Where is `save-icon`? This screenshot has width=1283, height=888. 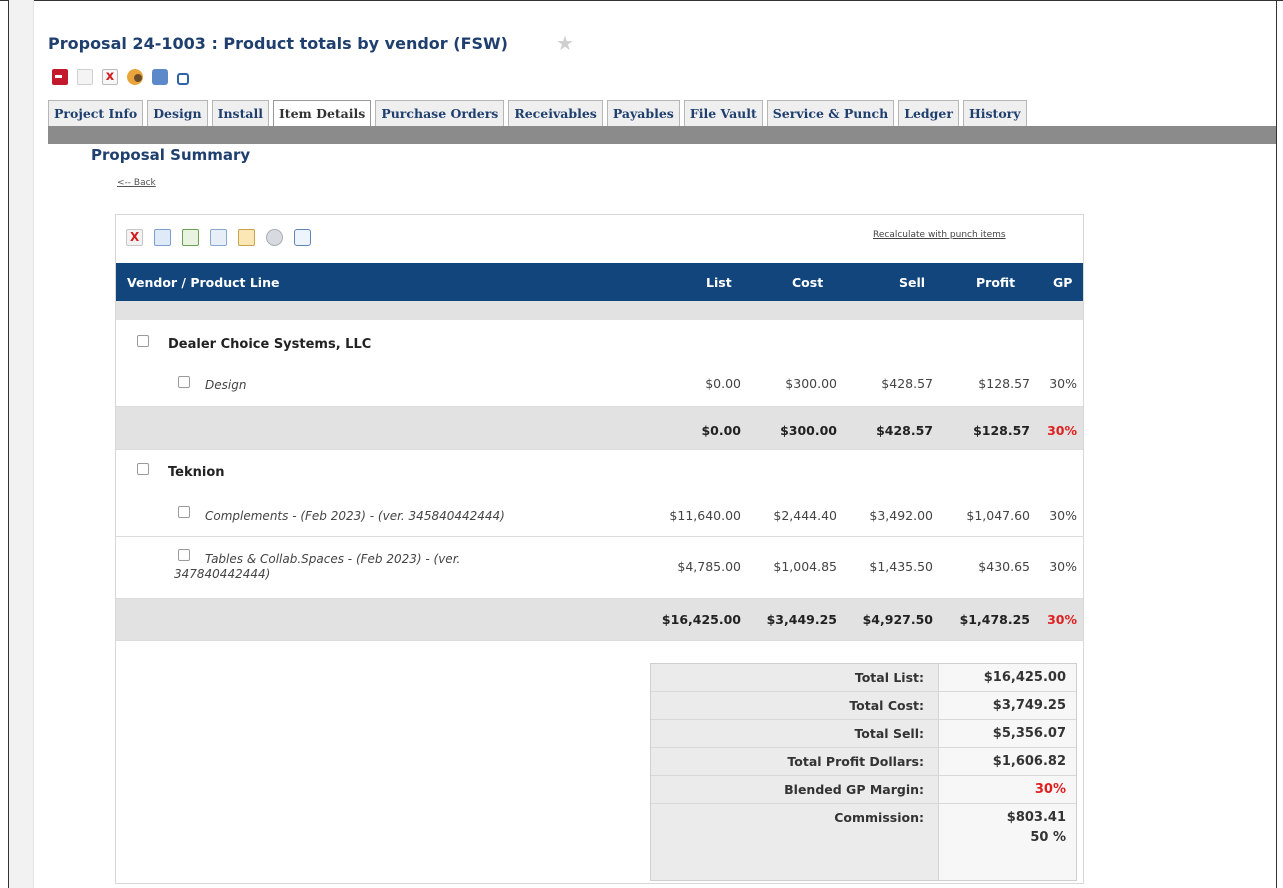 save-icon is located at coordinates (274, 237).